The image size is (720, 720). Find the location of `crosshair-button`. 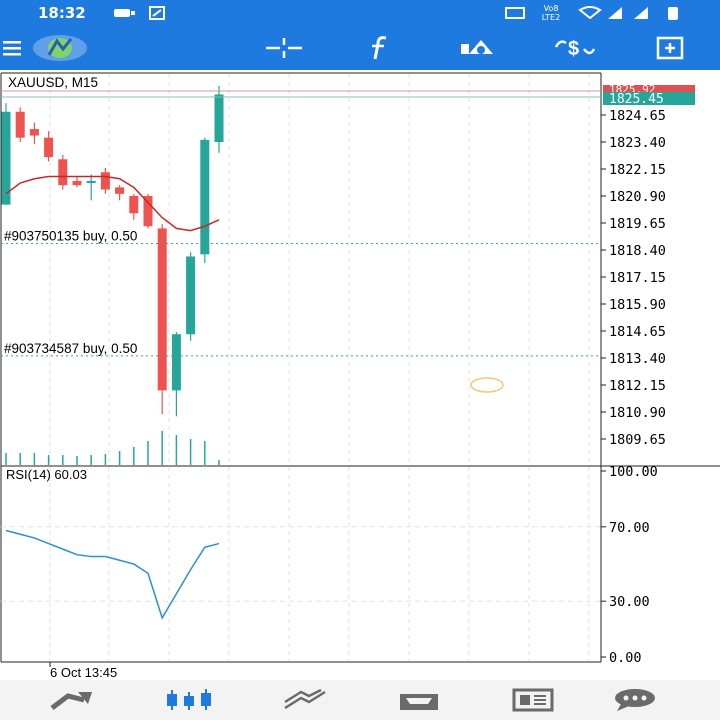

crosshair-button is located at coordinates (284, 48).